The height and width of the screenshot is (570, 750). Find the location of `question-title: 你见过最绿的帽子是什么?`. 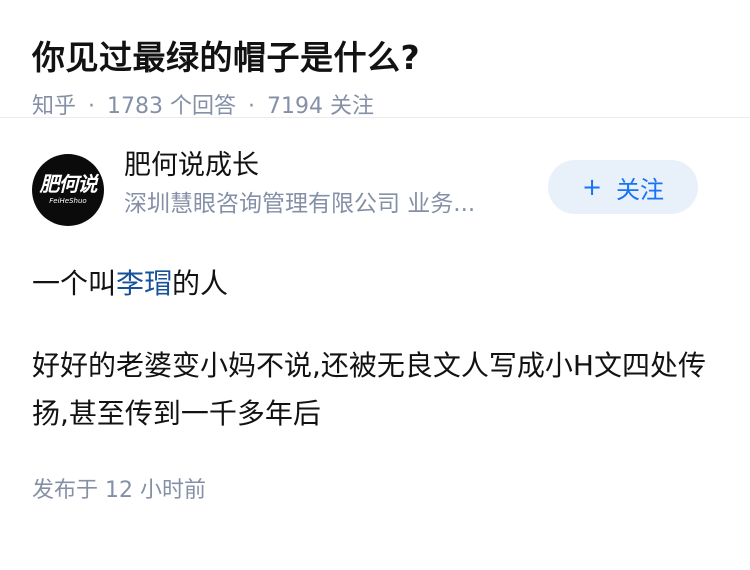

question-title: 你见过最绿的帽子是什么? is located at coordinates (375, 58).